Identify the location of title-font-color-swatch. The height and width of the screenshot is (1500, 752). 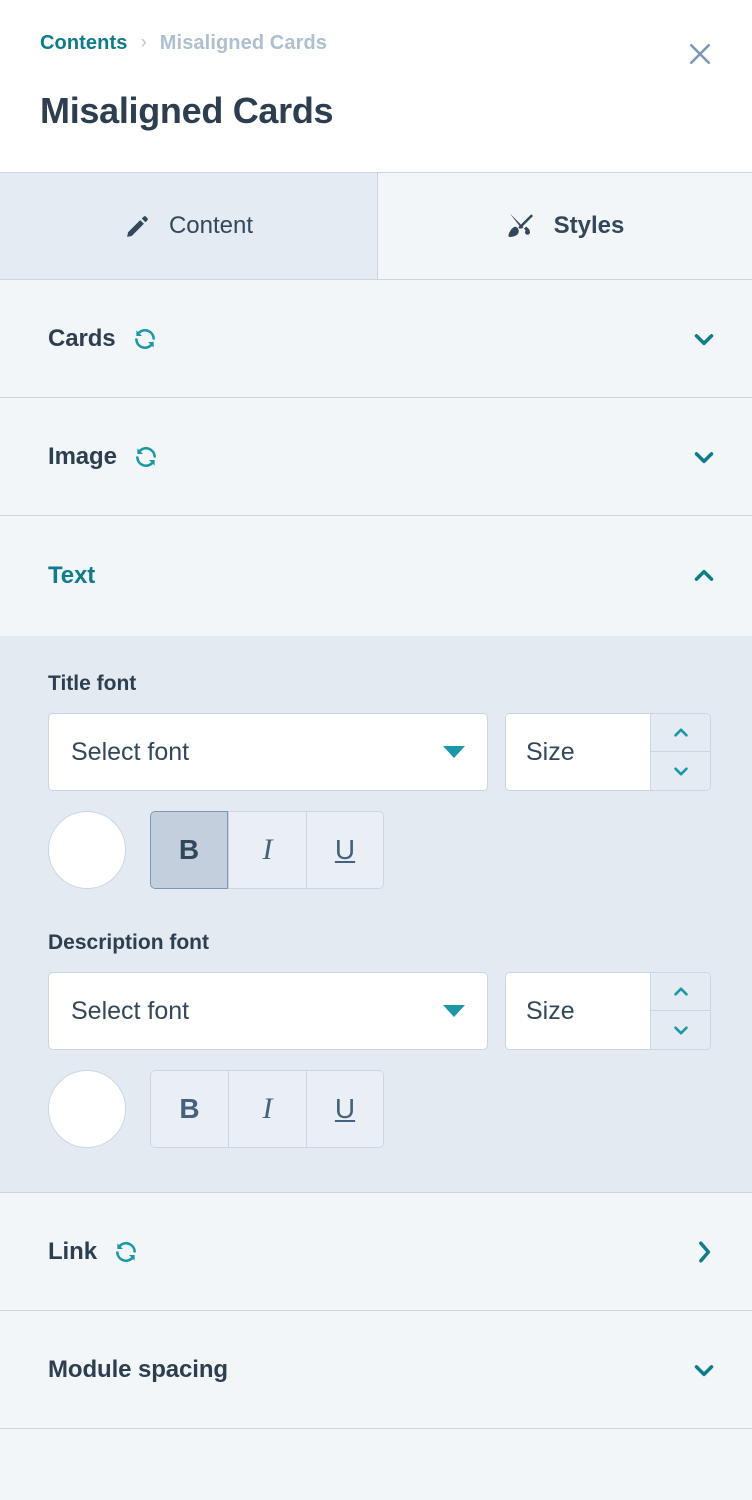
(87, 850).